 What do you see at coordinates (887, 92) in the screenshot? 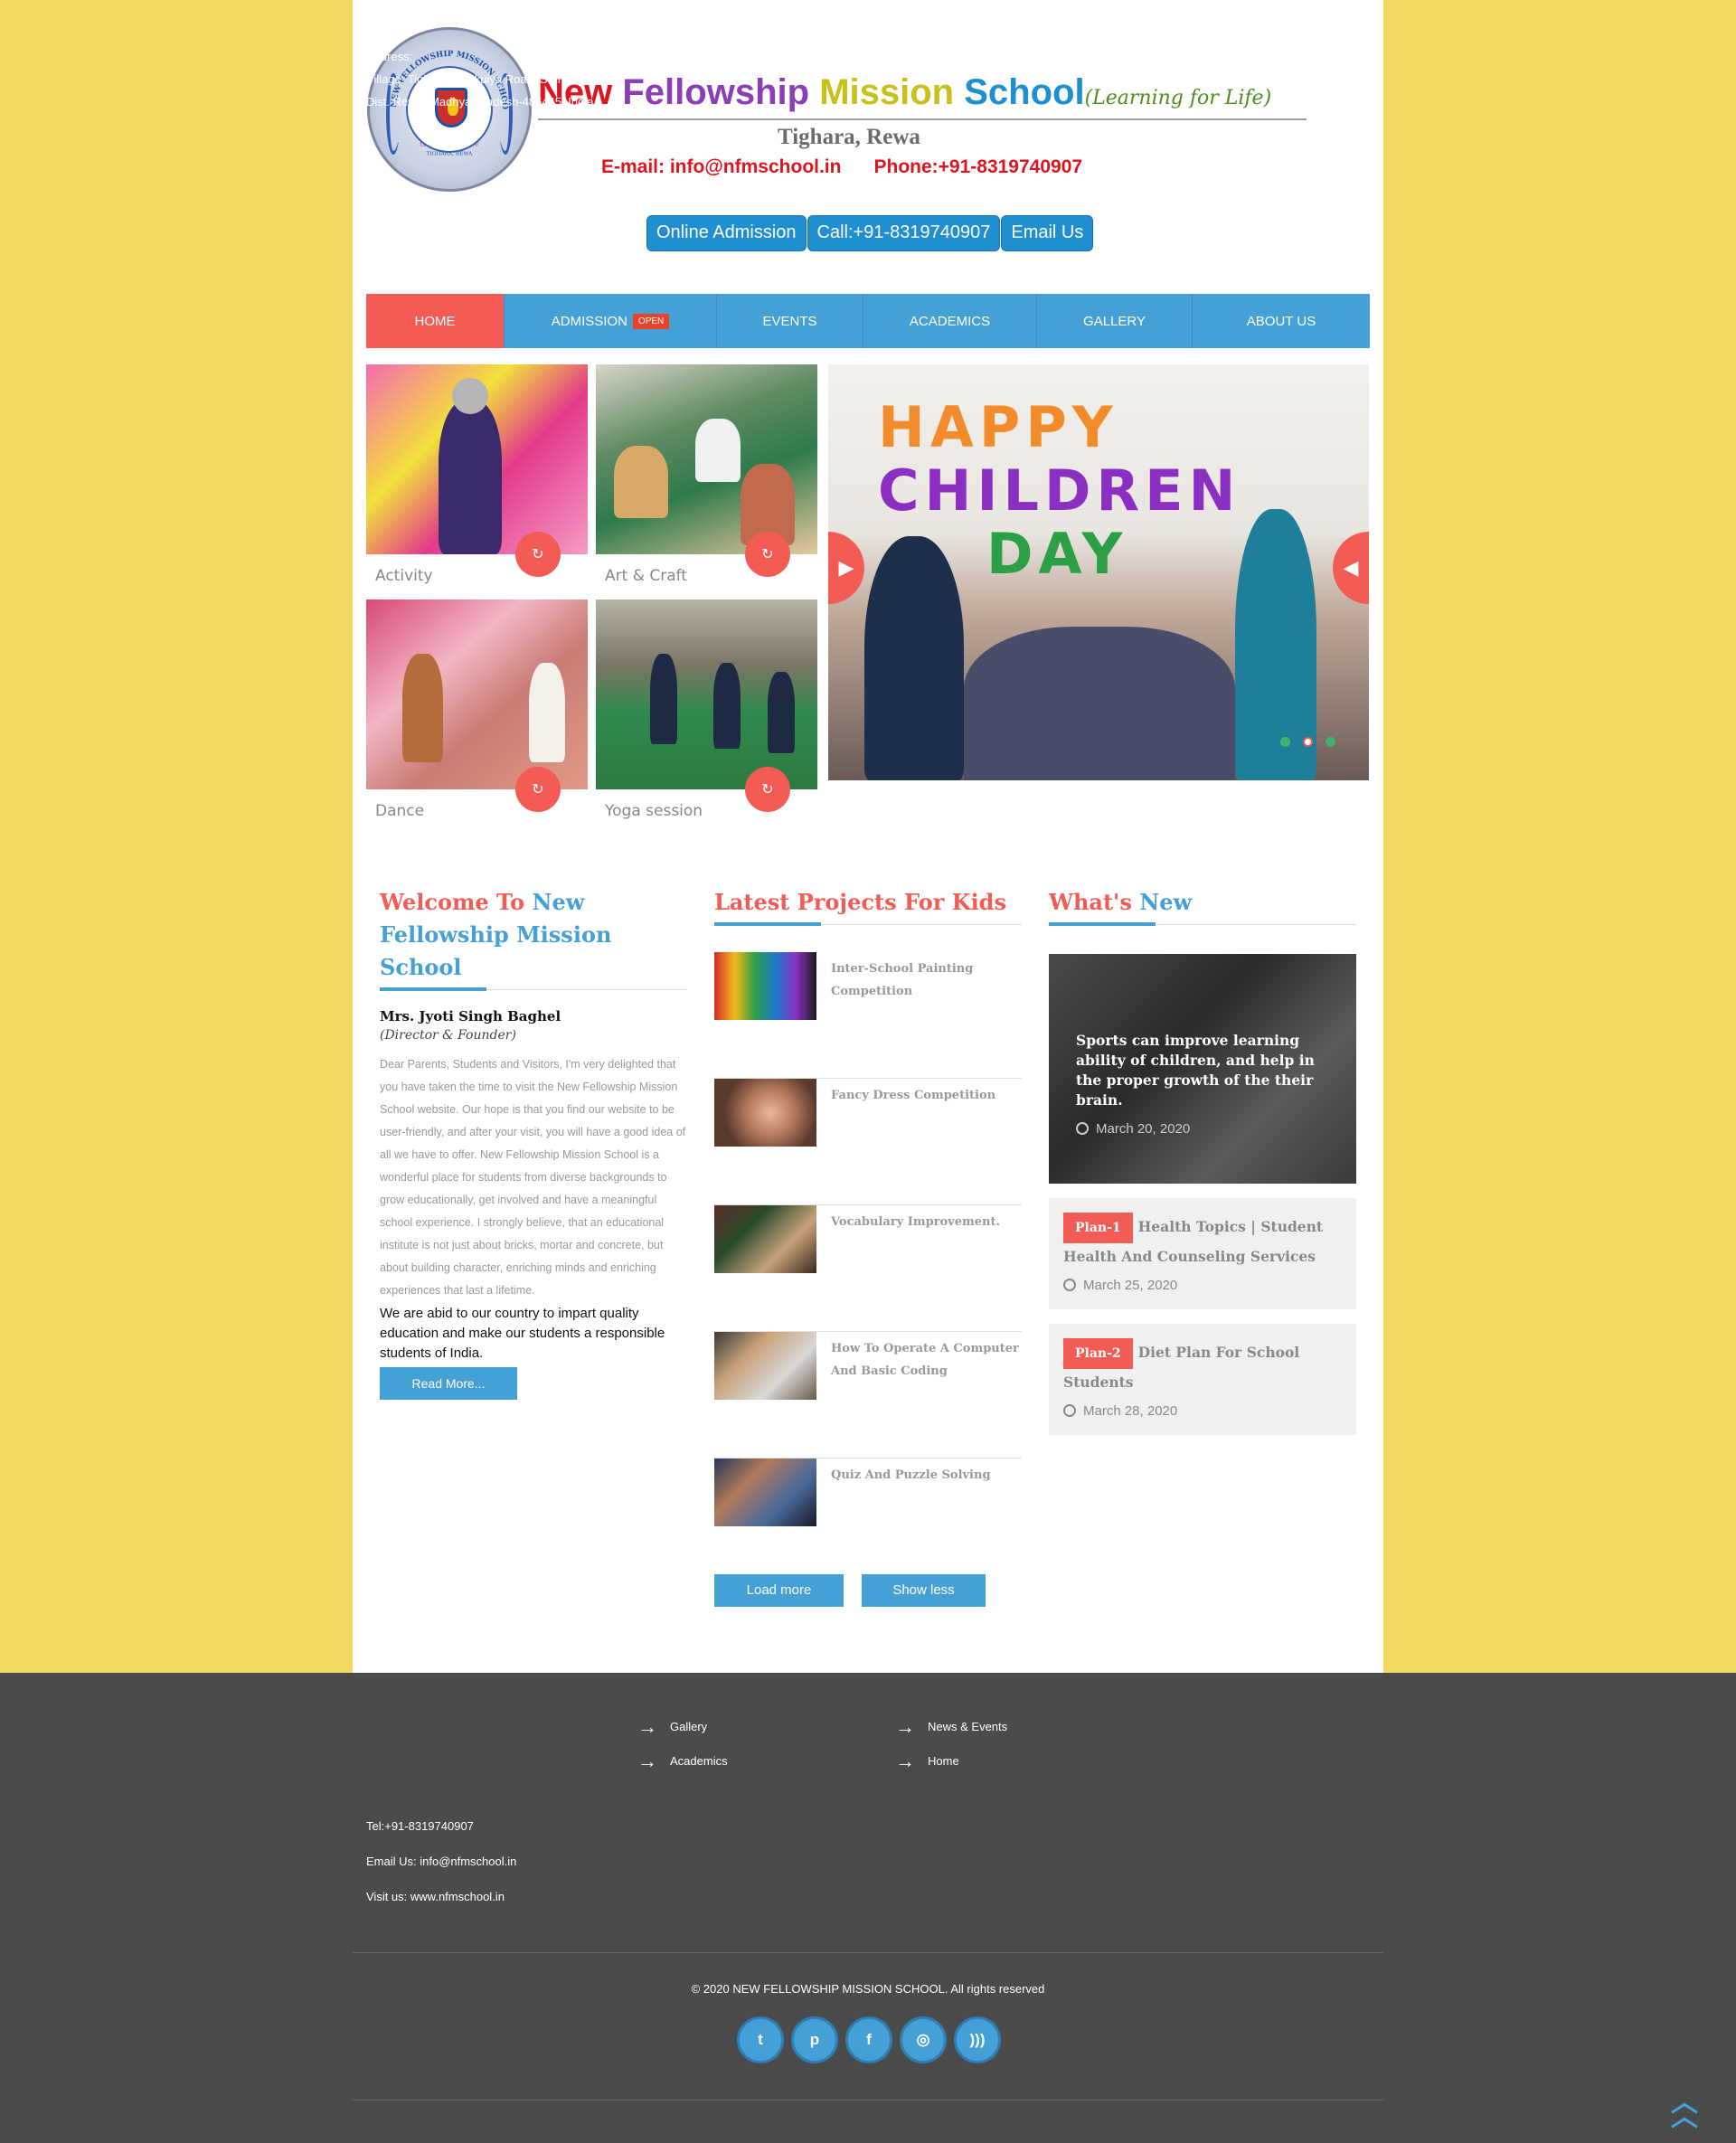
I see `school-name-word: Mission` at bounding box center [887, 92].